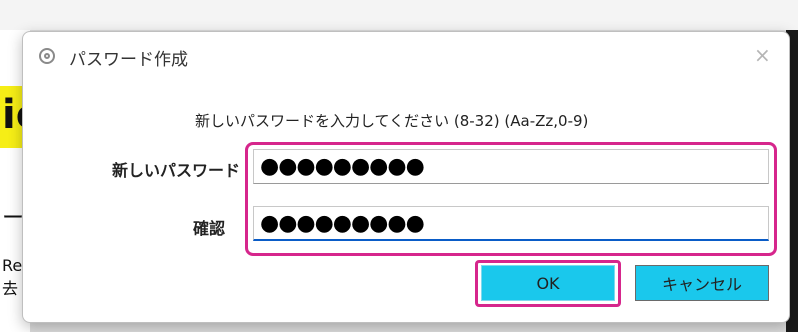 The image size is (798, 332). I want to click on instruction-text: 新しいパスワードを入力してください (8-32) (Aa-Zz,0-9), so click(392, 121).